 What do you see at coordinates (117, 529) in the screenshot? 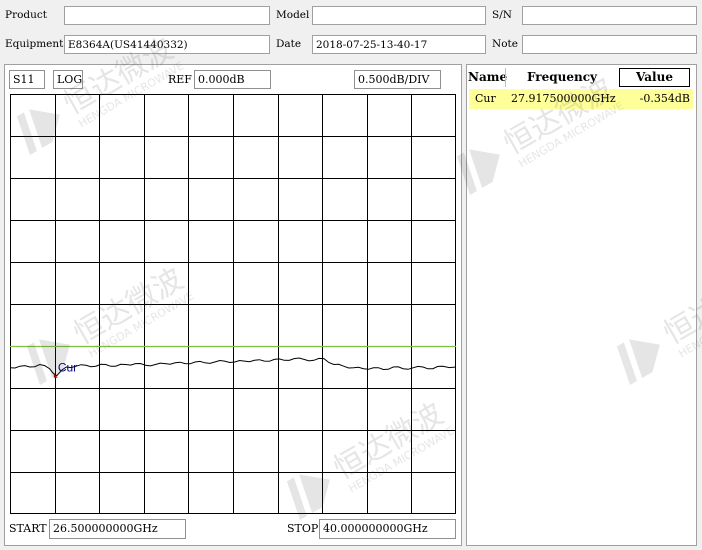
I see `start-value-box: 26.500000000GHz` at bounding box center [117, 529].